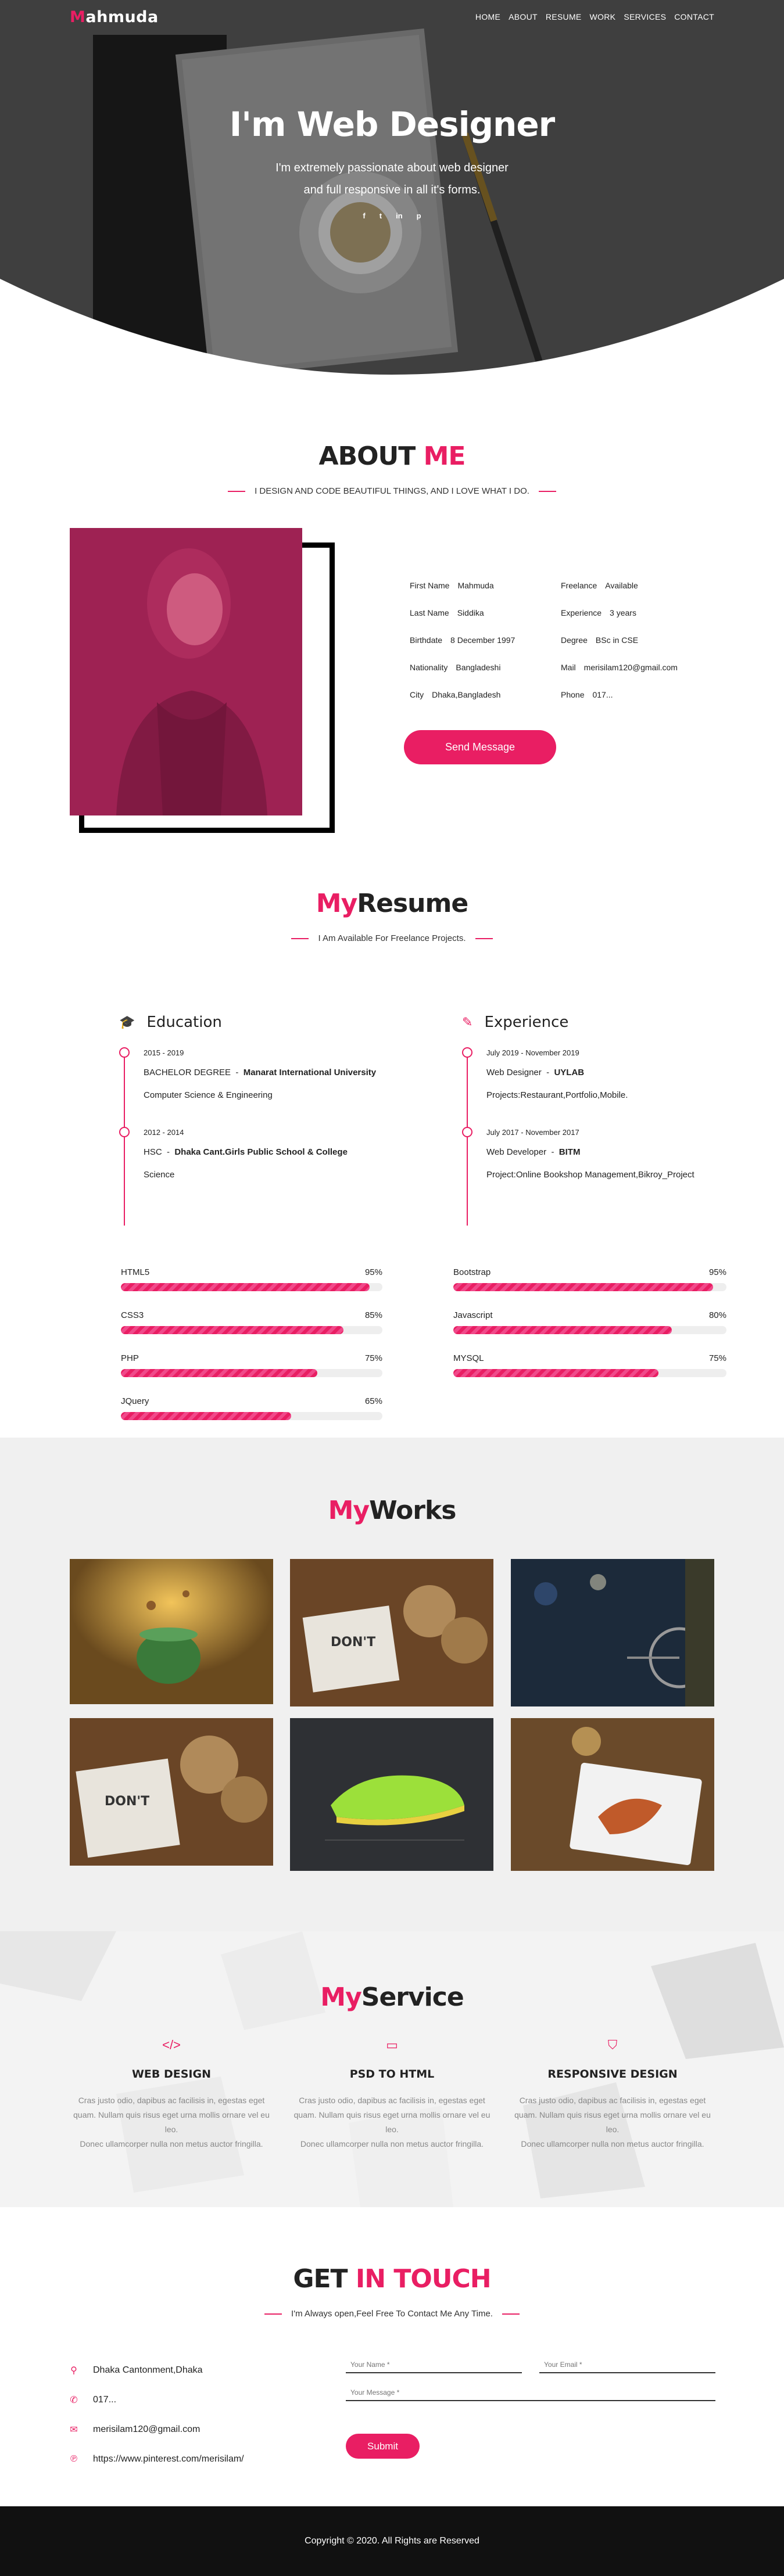  What do you see at coordinates (353, 1642) in the screenshot?
I see `svg-text: DON'T` at bounding box center [353, 1642].